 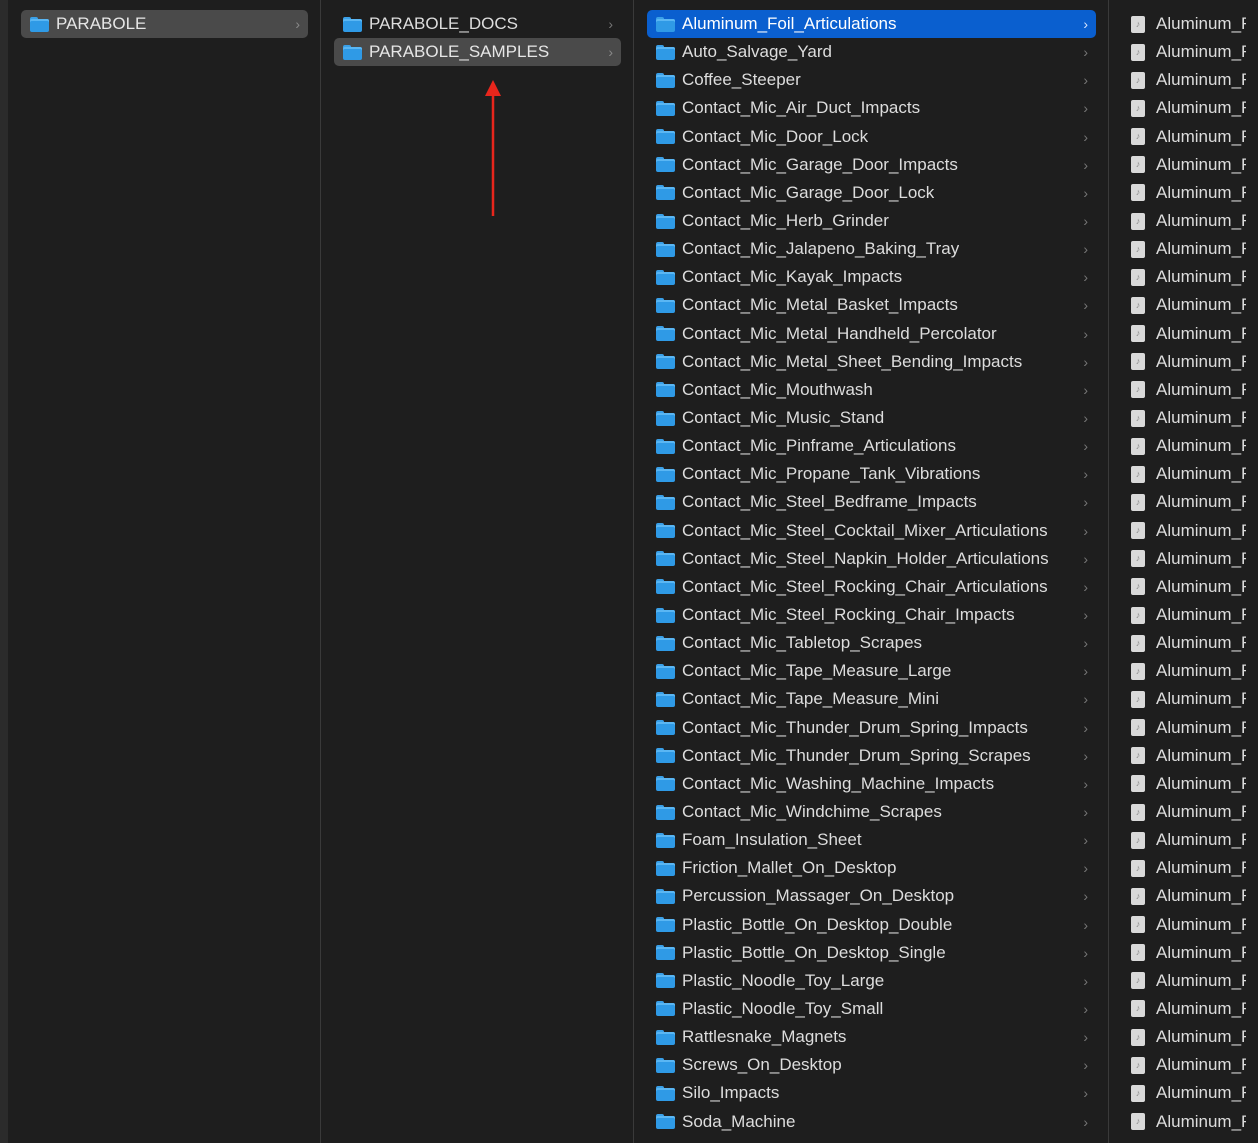 What do you see at coordinates (871, 193) in the screenshot?
I see `folder-row: Contact_Mic_Garage_Door_Lock ›` at bounding box center [871, 193].